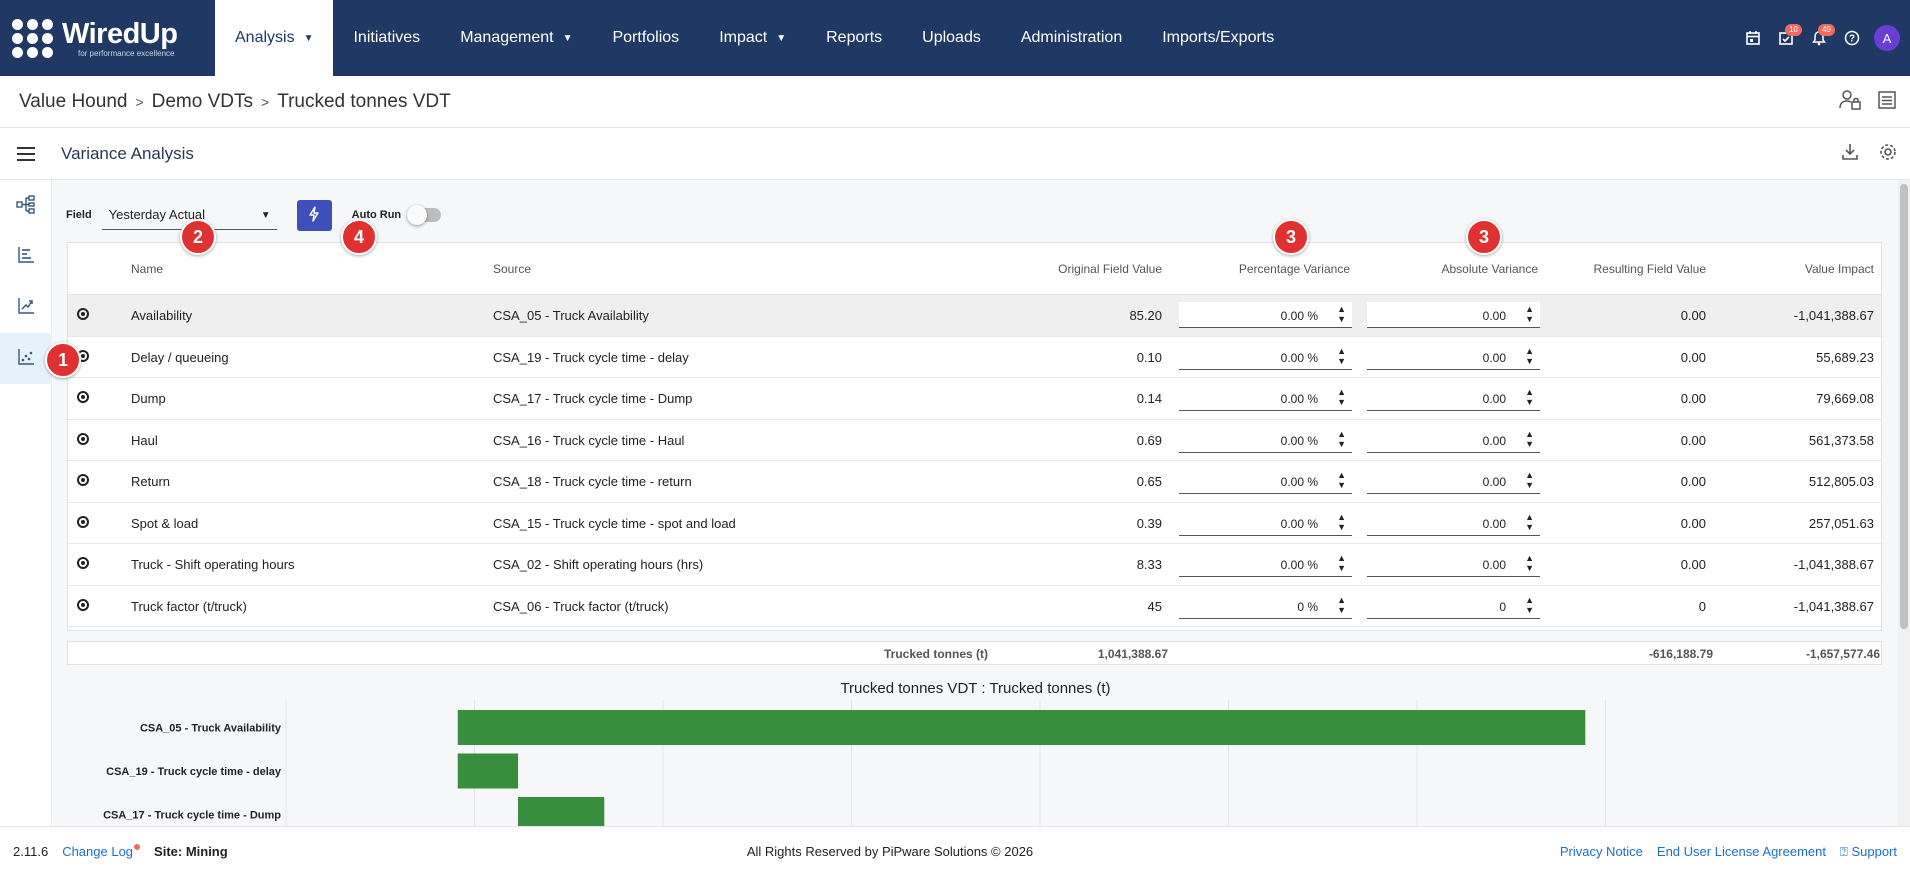 This screenshot has width=1910, height=873. I want to click on nav-analysis: Analysis ▼, so click(274, 38).